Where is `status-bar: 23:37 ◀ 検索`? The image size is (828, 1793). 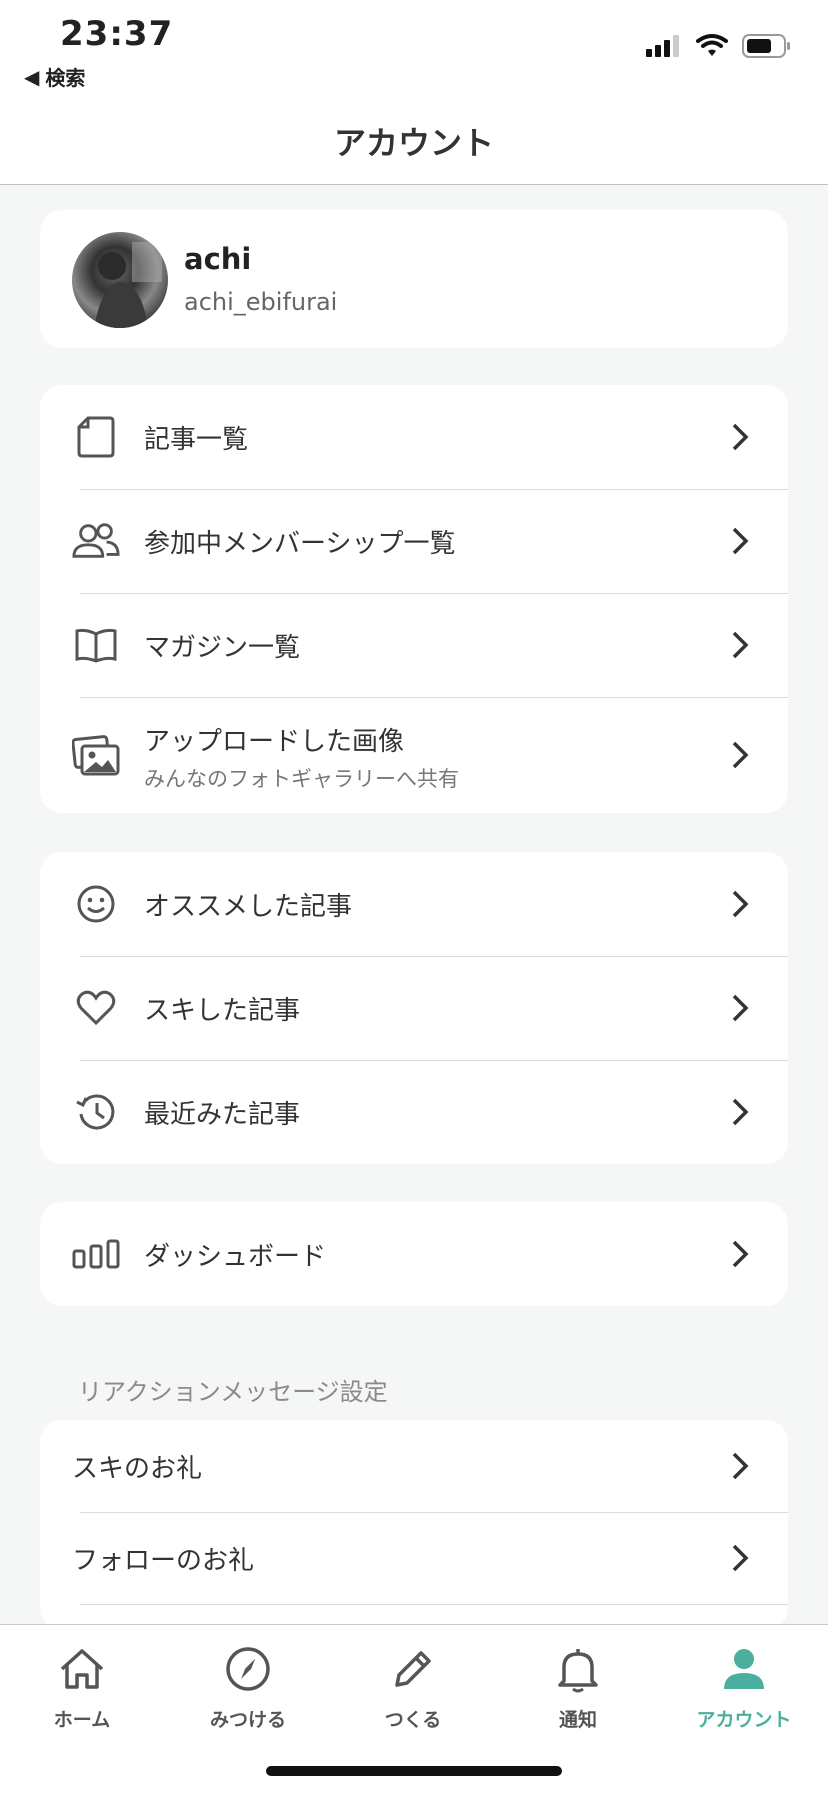 status-bar: 23:37 ◀ 検索 is located at coordinates (414, 50).